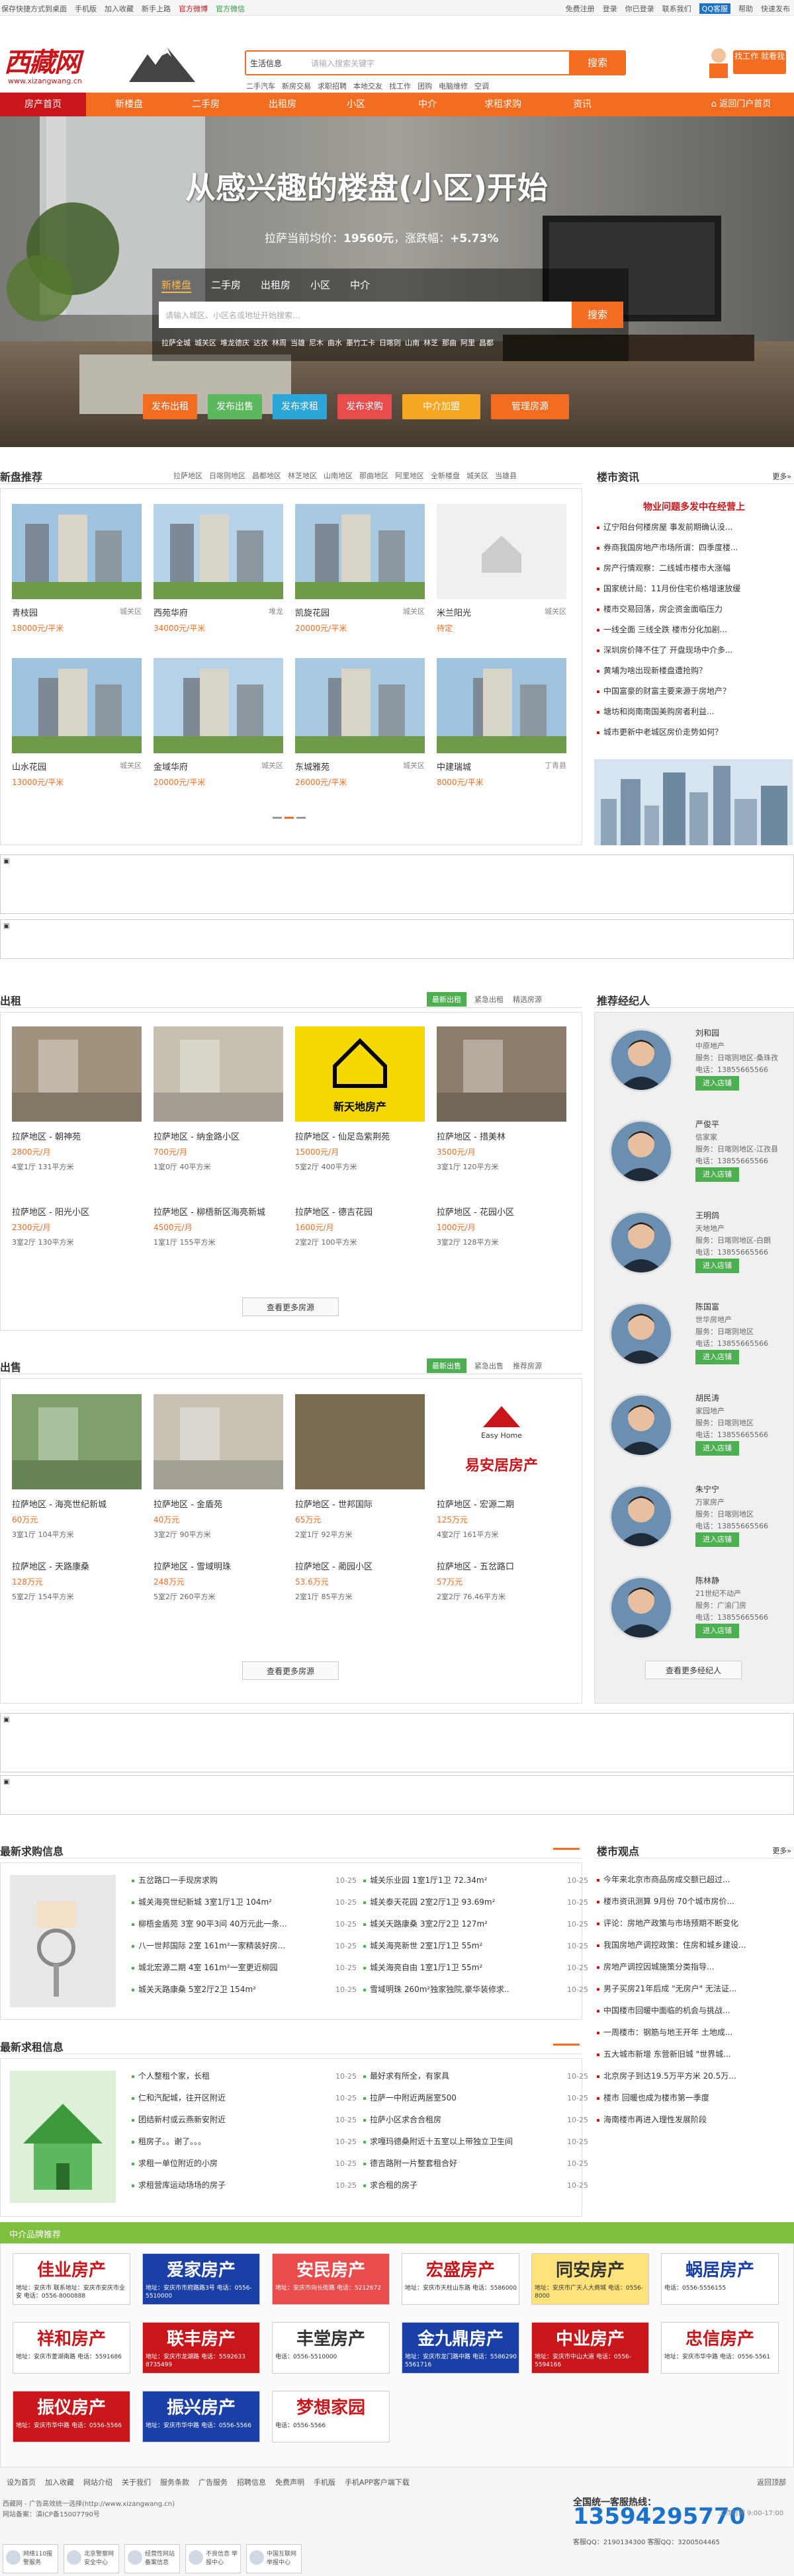 The height and width of the screenshot is (2576, 794). I want to click on agent-card: 王明鸽 天地地产 服务：日喀则地区-白朗 电话：13855665566 进入店铺, so click(693, 1252).